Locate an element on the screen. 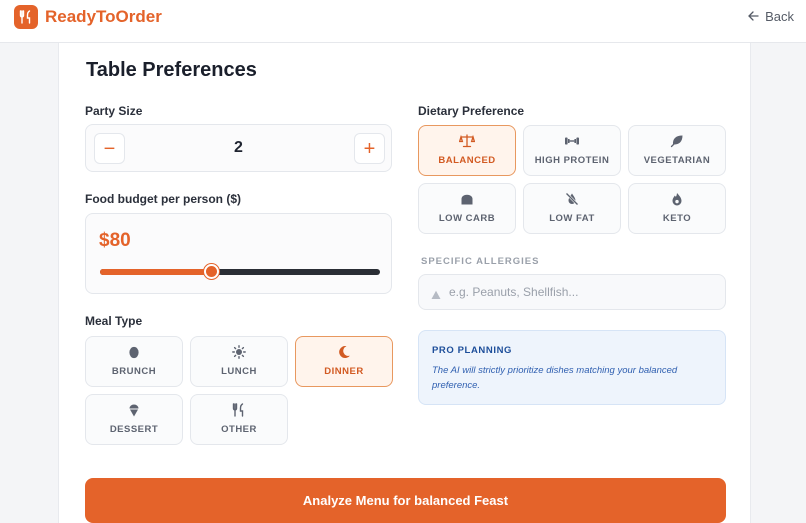 The height and width of the screenshot is (523, 806). meal-option-dinner: DINNER is located at coordinates (344, 361).